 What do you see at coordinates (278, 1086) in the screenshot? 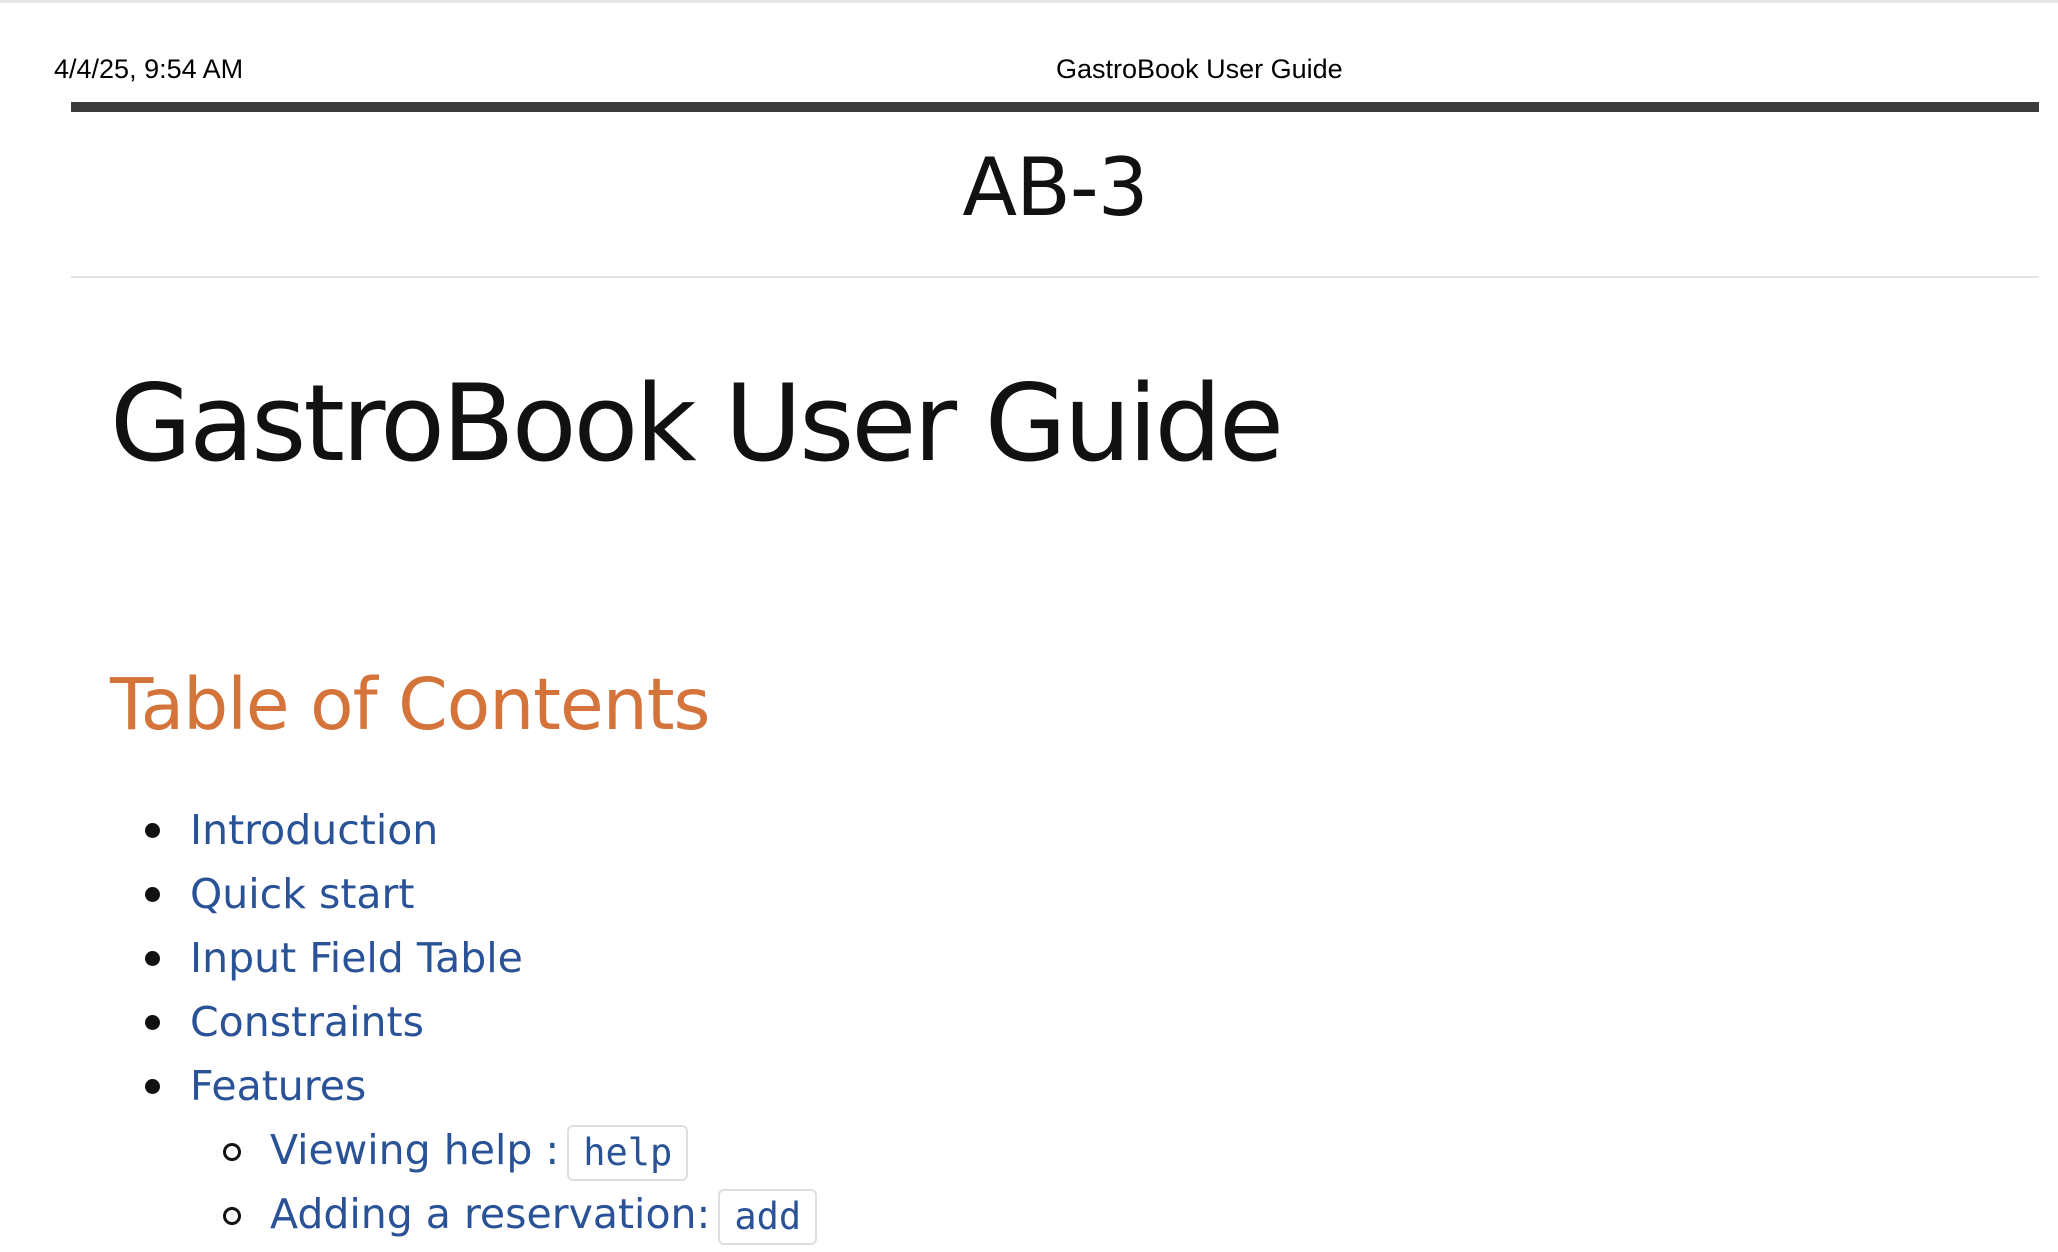
I see `toc-link-features: Features` at bounding box center [278, 1086].